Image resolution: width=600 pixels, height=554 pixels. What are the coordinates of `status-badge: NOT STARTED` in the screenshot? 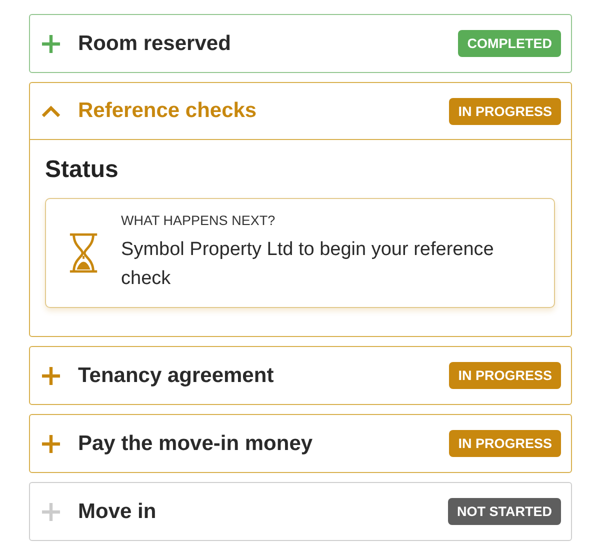 It's located at (504, 511).